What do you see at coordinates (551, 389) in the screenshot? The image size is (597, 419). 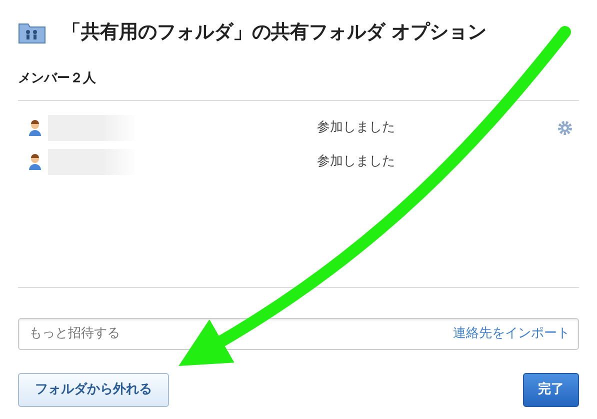 I see `done-button: 完了` at bounding box center [551, 389].